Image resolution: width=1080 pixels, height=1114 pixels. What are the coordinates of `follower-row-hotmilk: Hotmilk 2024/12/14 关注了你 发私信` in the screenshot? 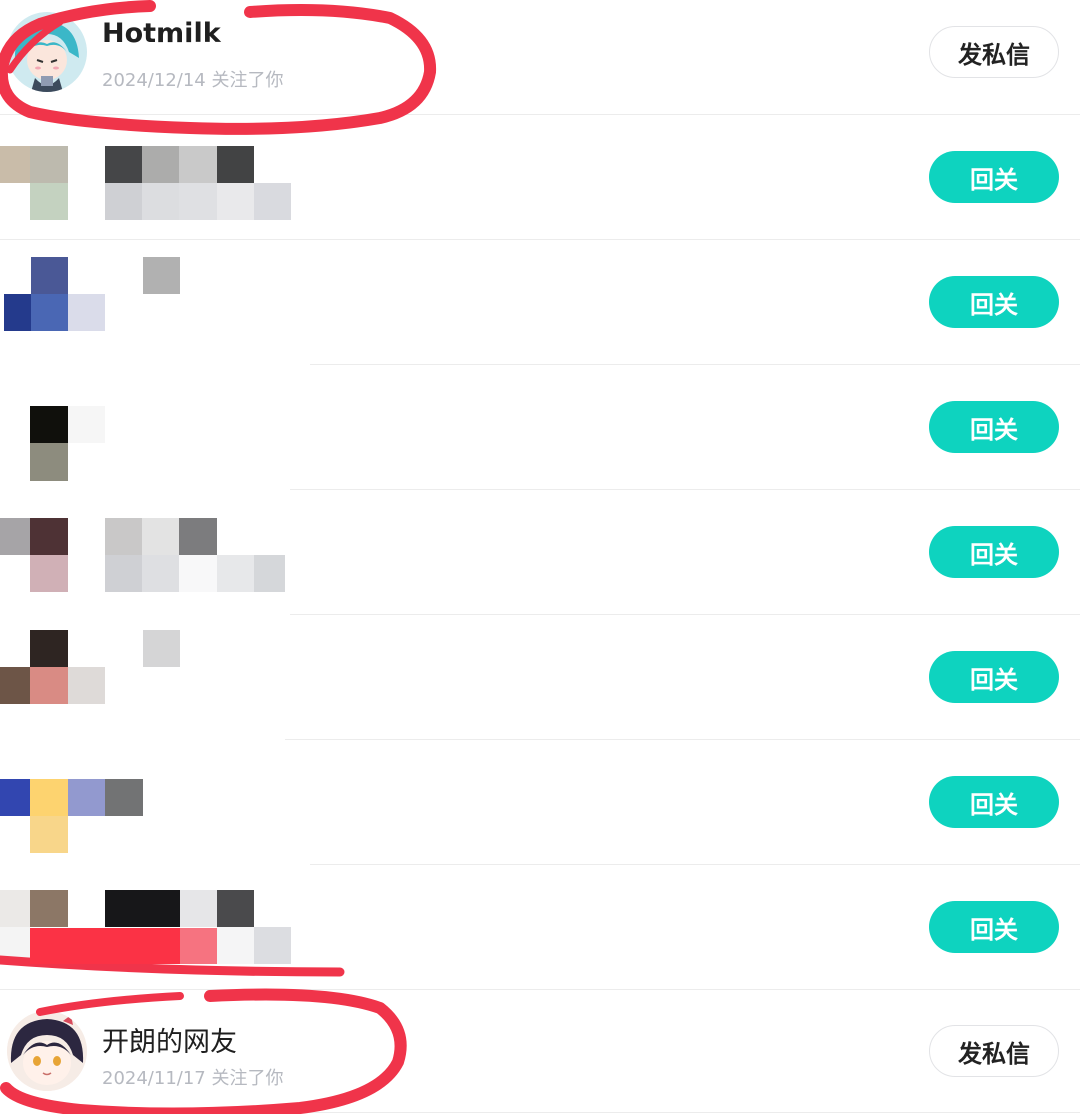 It's located at (540, 59).